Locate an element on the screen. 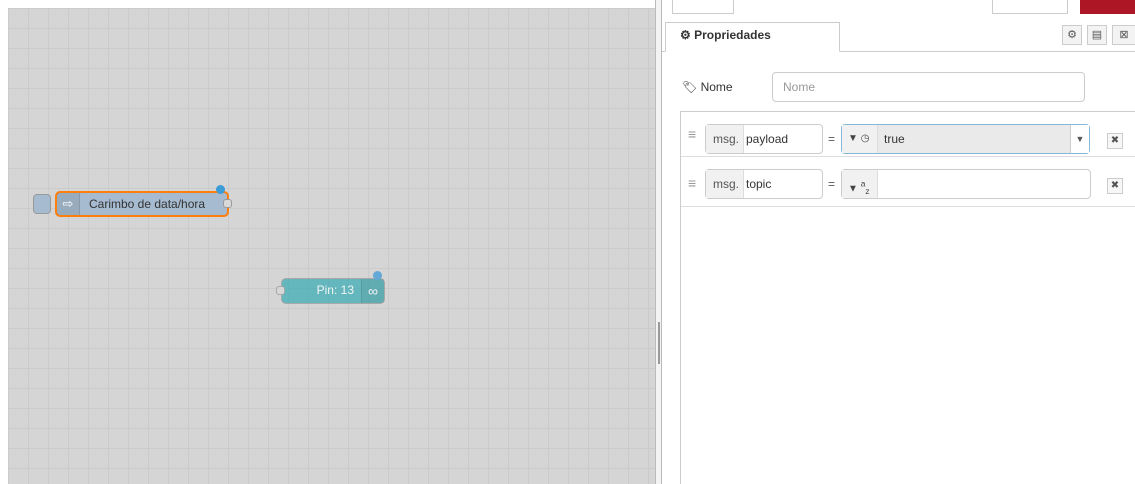 The width and height of the screenshot is (1135, 484). arrow-right-icon: ⇨ is located at coordinates (68, 204).